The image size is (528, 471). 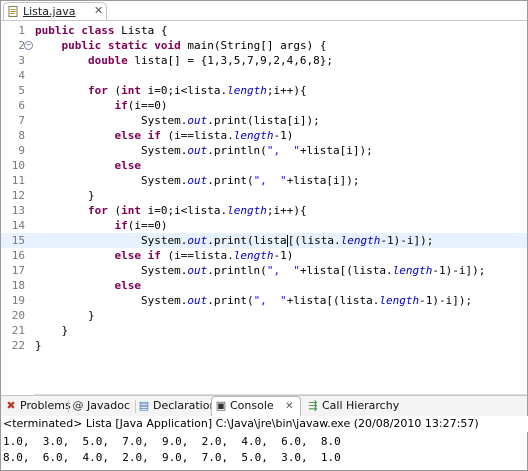 I want to click on code-line: 9 System.out.println(", "+lista[i]);, so click(x=264, y=150).